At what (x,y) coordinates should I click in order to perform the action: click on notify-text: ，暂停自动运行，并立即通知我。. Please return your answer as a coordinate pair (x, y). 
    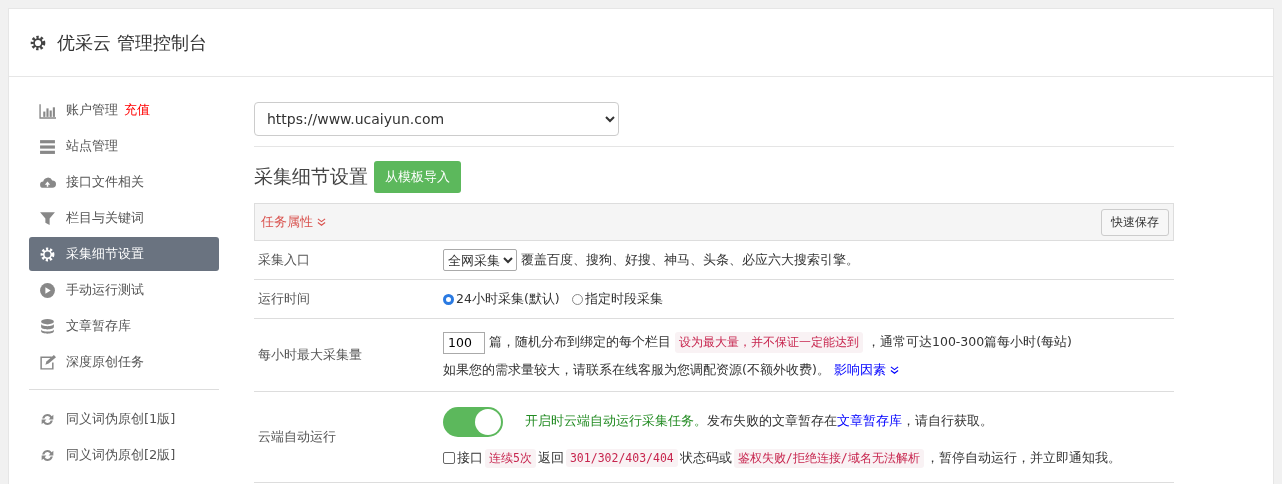
    Looking at the image, I should click on (1023, 458).